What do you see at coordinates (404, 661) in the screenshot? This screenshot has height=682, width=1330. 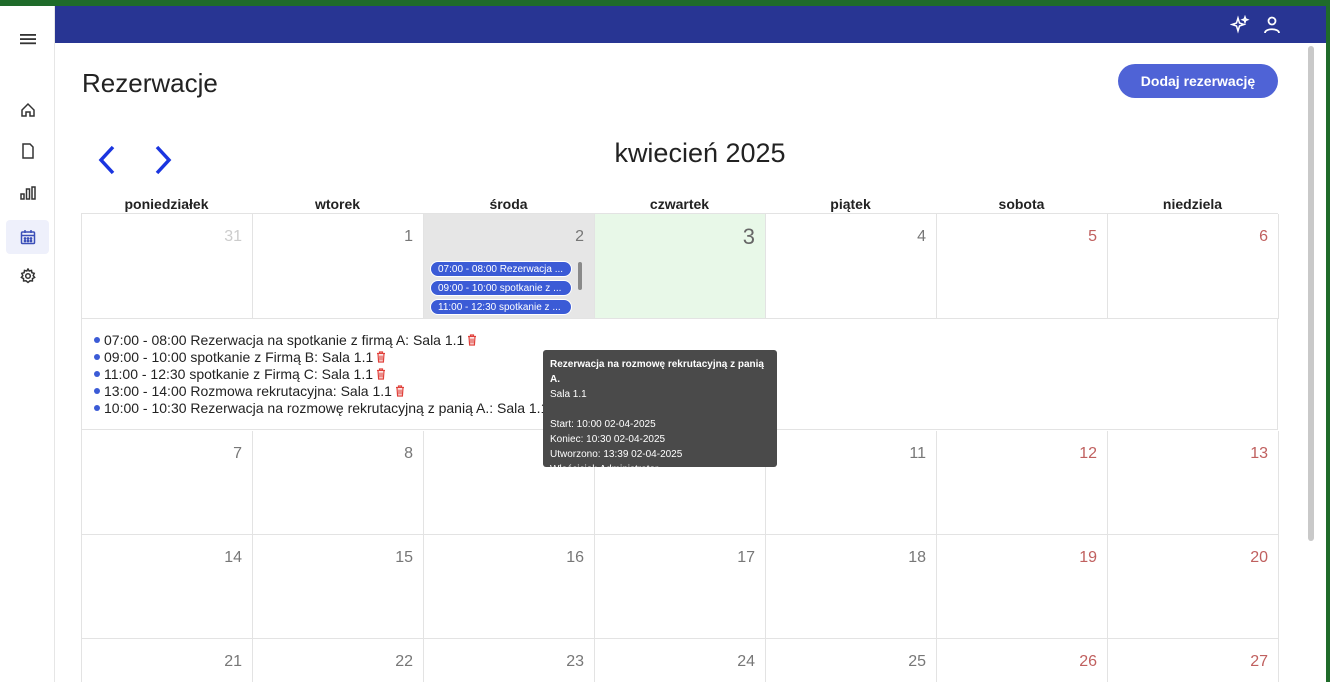 I see `day-number: 22` at bounding box center [404, 661].